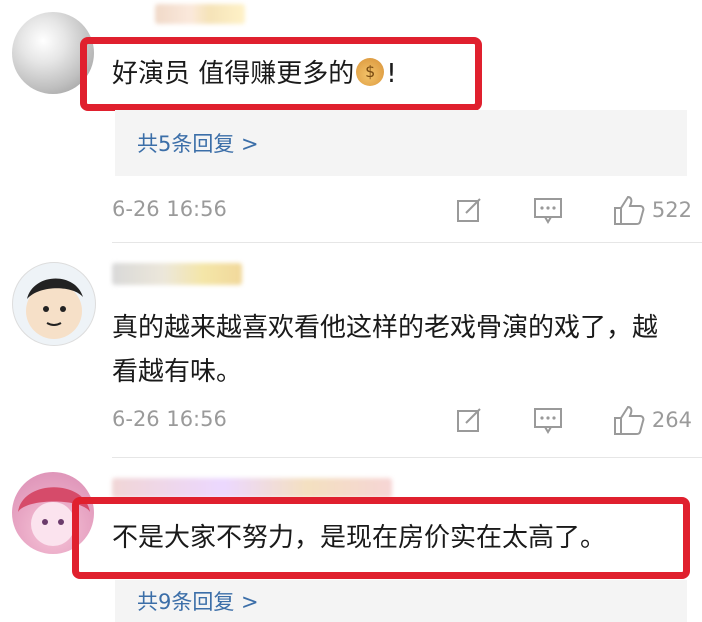 The width and height of the screenshot is (702, 622). Describe the element at coordinates (254, 73) in the screenshot. I see `comment-text: 好演员 值得赚更多的 $!` at that location.